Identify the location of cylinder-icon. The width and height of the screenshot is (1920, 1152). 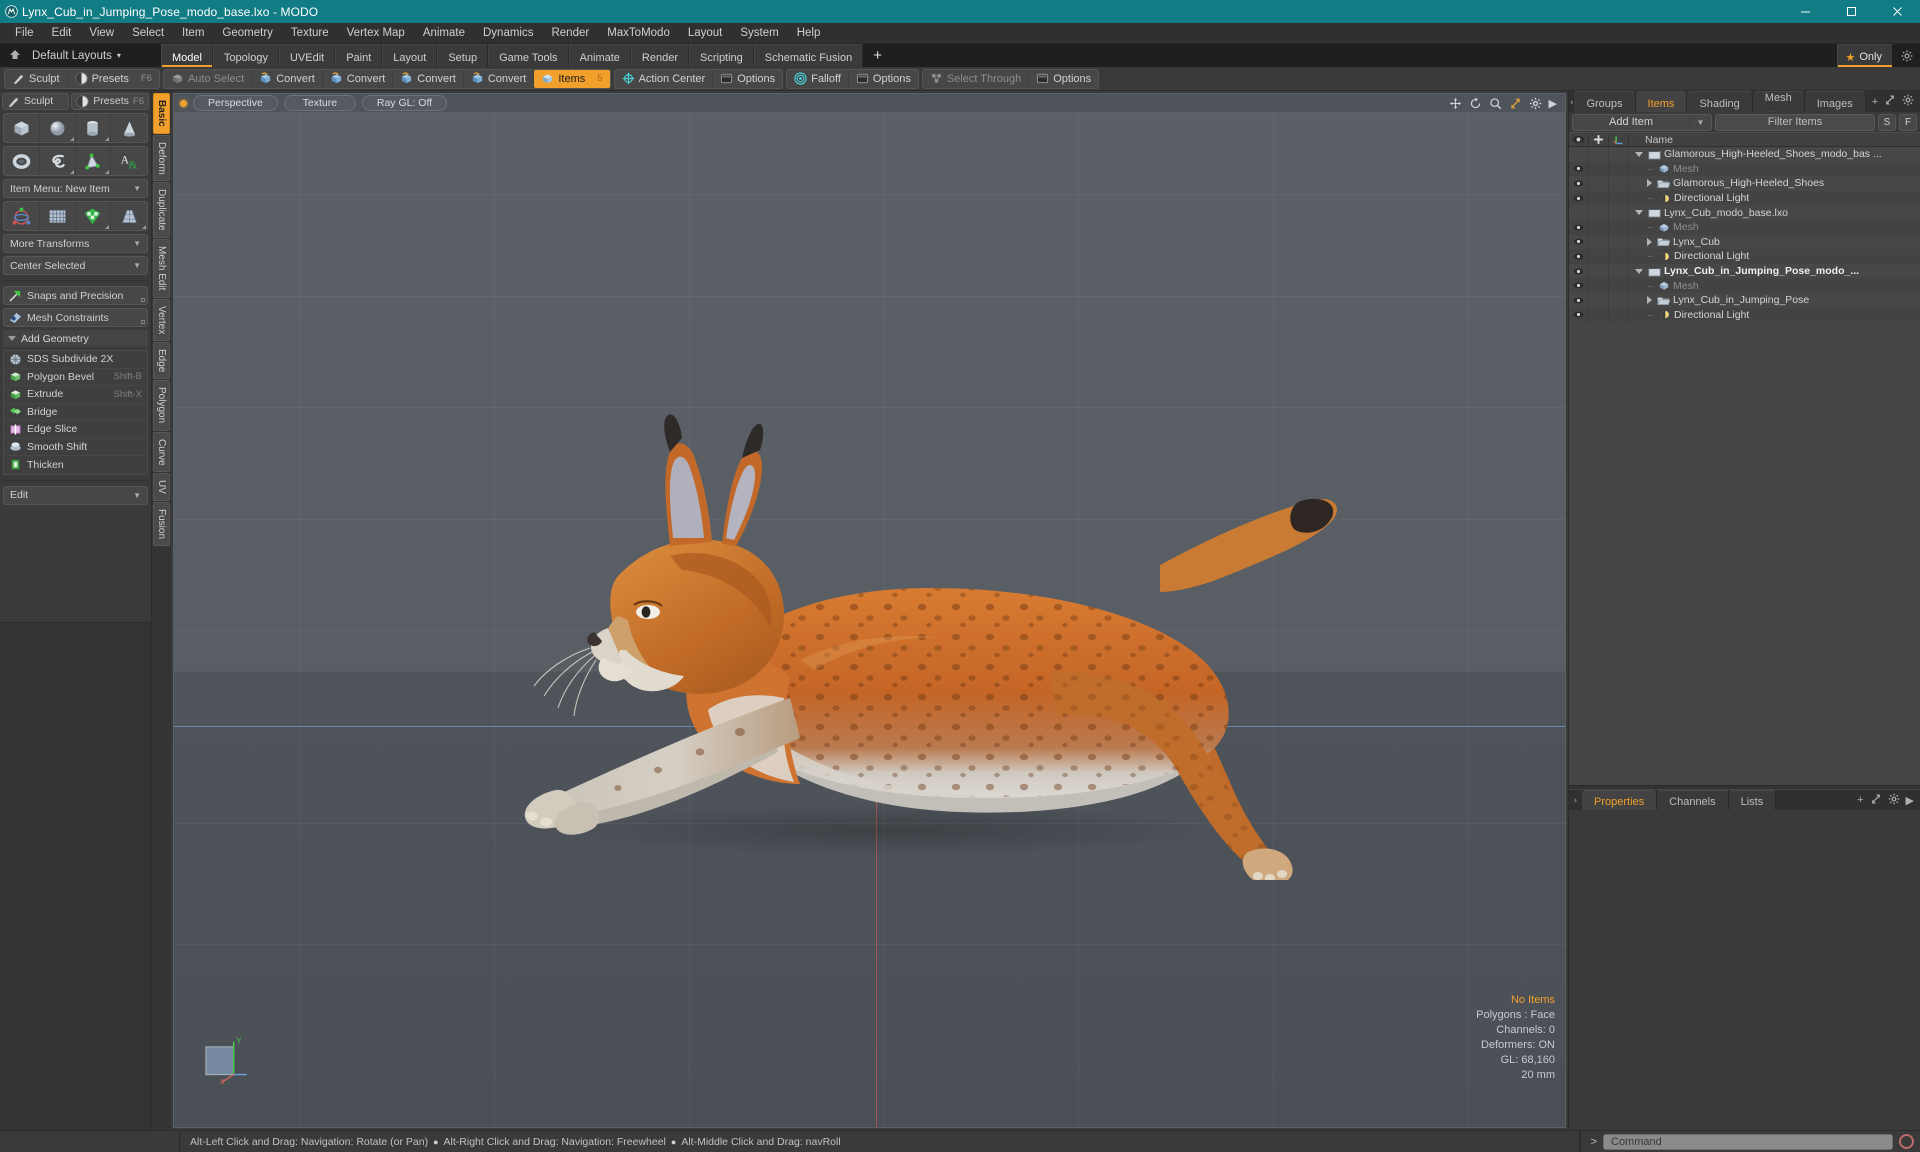
(94, 128).